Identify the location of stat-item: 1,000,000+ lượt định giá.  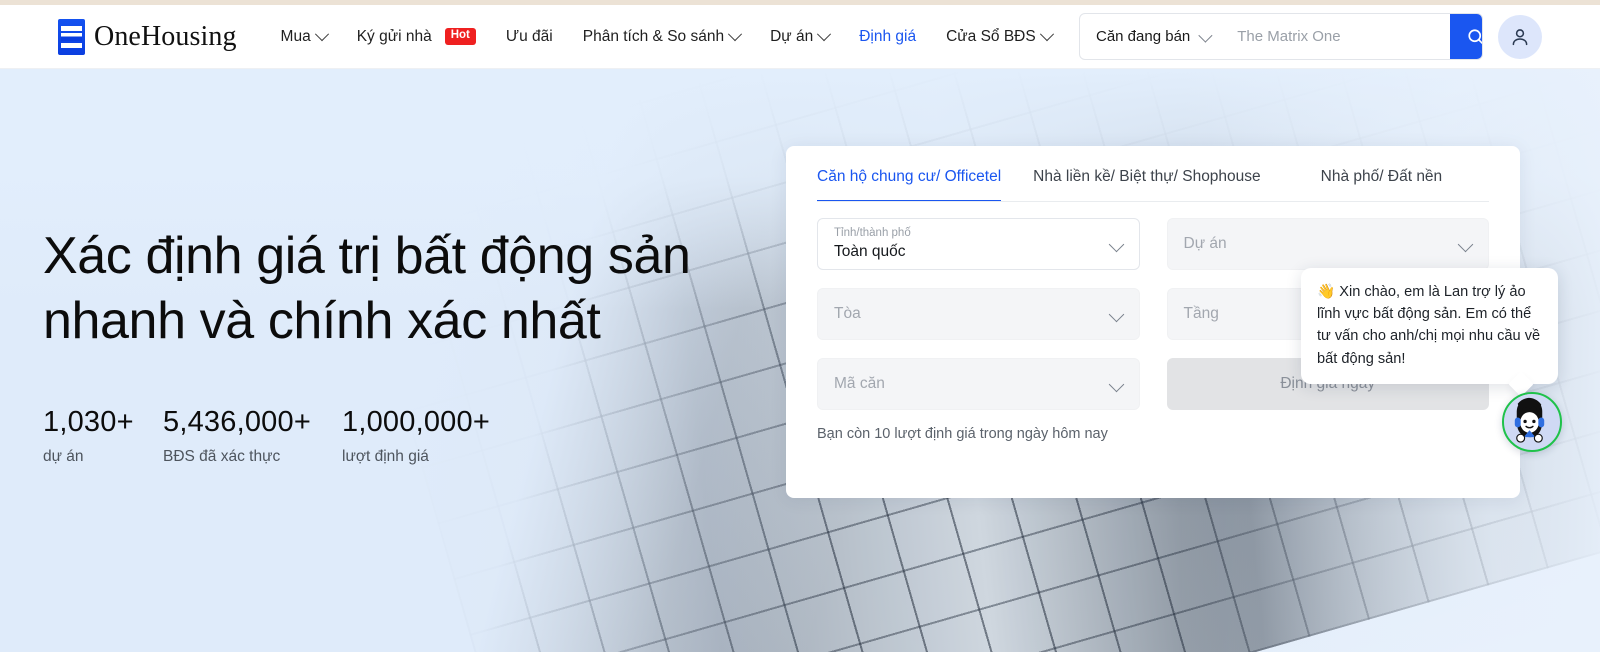
(442, 436).